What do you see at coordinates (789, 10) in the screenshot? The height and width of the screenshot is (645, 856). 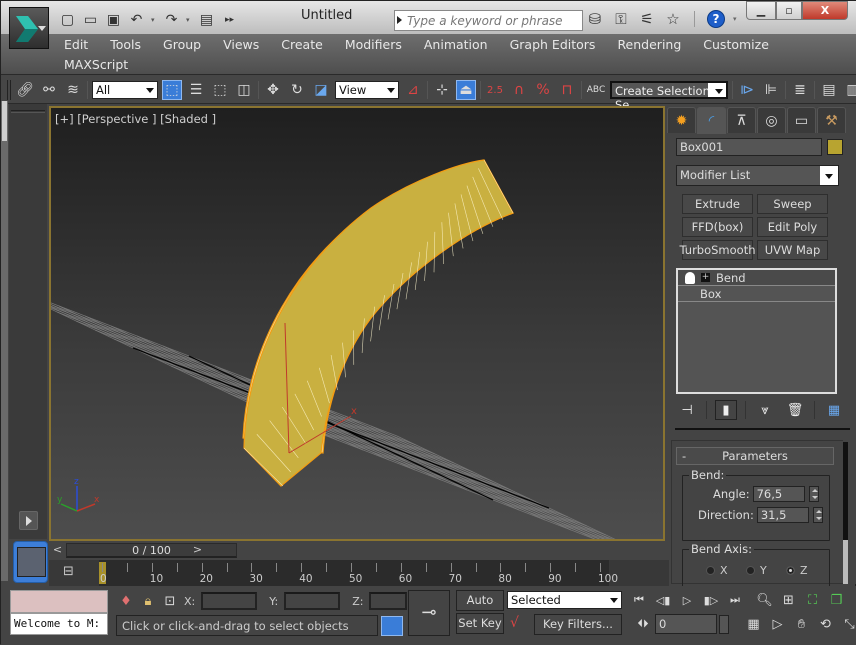 I see `maximize-button: ▫` at bounding box center [789, 10].